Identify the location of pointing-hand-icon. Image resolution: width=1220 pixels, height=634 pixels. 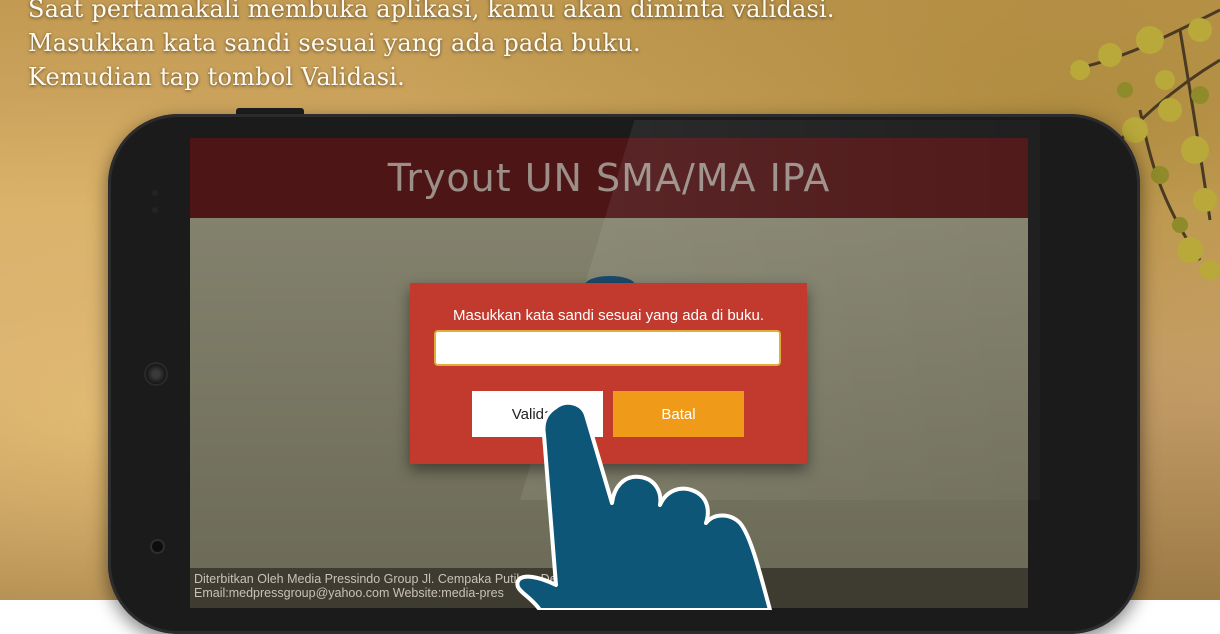
(643, 505).